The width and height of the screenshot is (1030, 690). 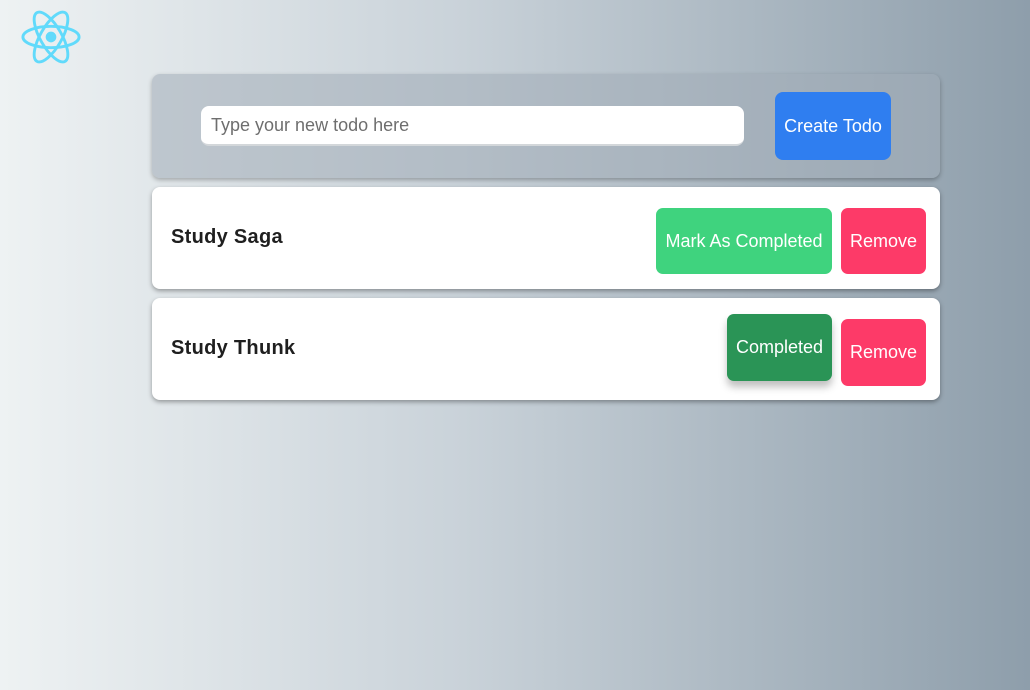 What do you see at coordinates (227, 237) in the screenshot?
I see `todo-title: Study Saga` at bounding box center [227, 237].